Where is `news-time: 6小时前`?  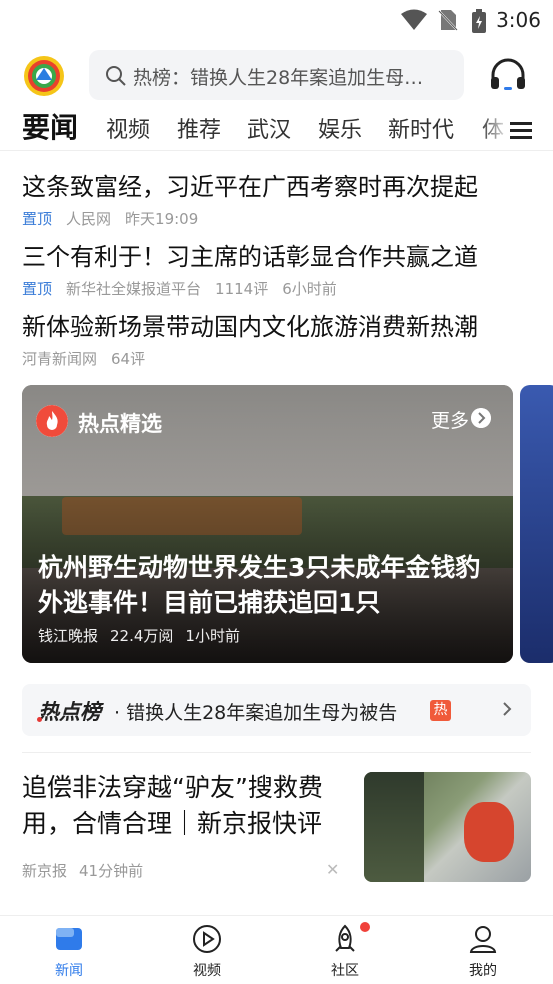
news-time: 6小时前 is located at coordinates (309, 289).